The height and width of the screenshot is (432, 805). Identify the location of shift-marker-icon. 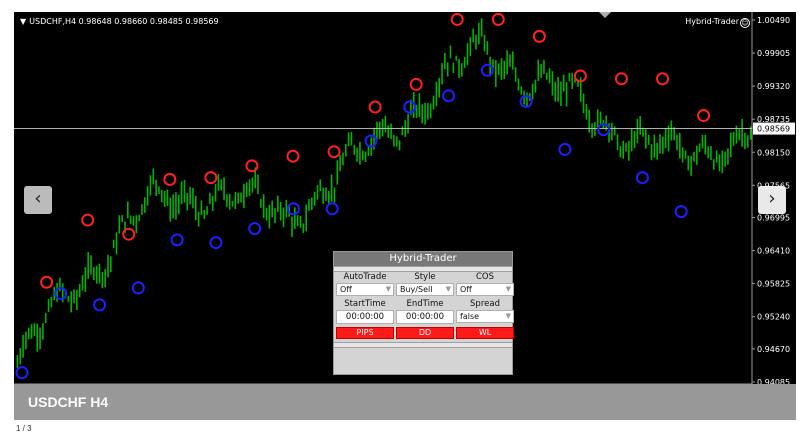
(605, 15).